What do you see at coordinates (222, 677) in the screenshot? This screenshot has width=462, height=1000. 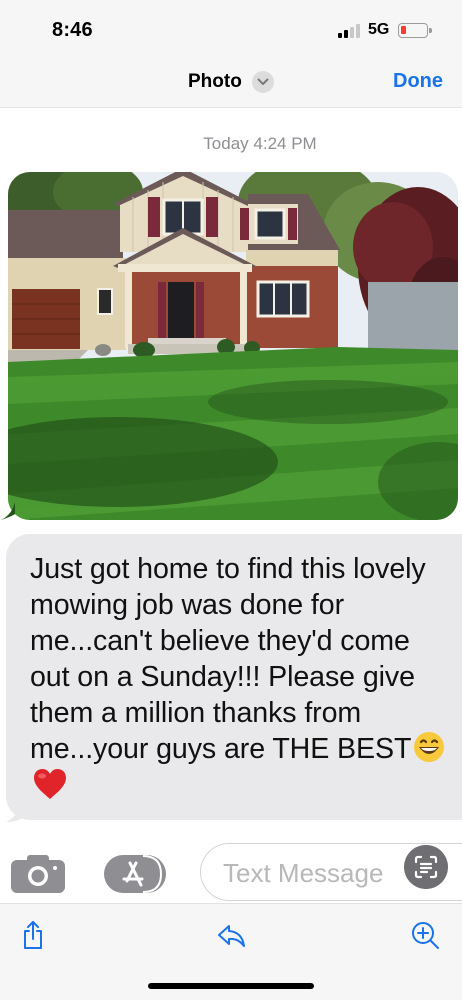 I see `message-line: out on a Sunday!!! Please give` at bounding box center [222, 677].